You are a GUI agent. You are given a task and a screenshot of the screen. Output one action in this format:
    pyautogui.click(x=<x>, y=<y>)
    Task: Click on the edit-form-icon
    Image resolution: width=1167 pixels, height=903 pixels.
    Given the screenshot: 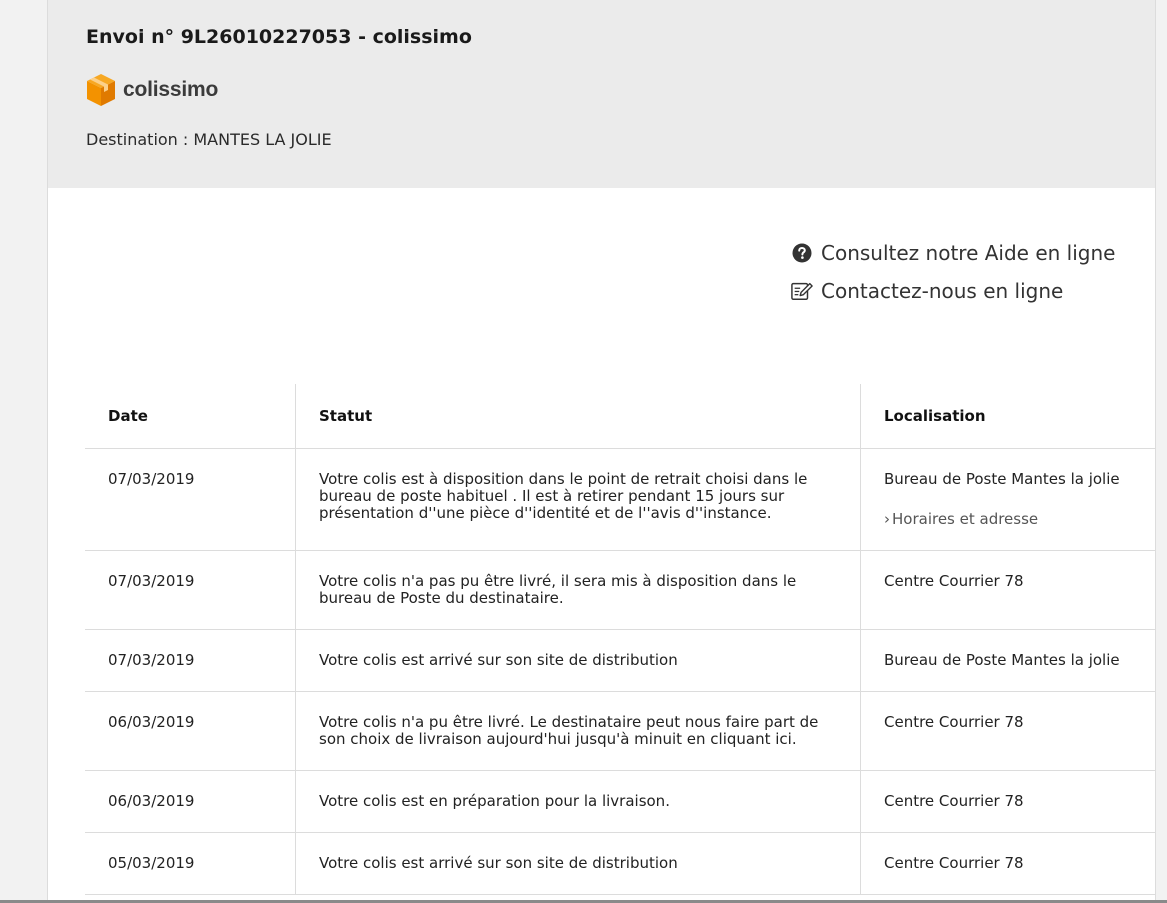 What is the action you would take?
    pyautogui.click(x=802, y=291)
    